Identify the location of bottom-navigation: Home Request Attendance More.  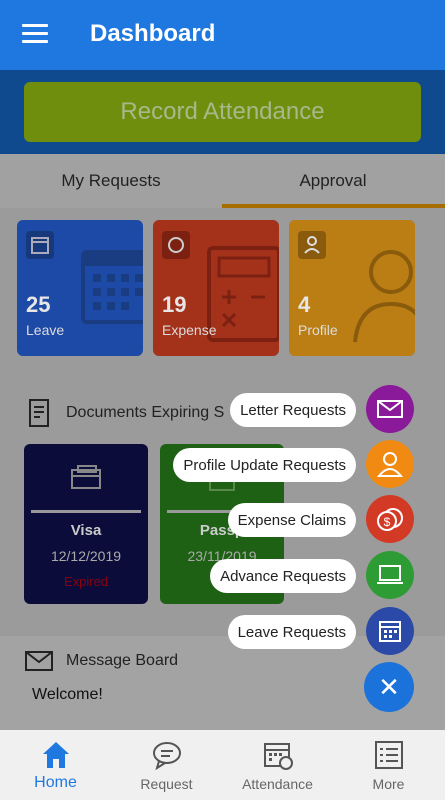
(222, 765).